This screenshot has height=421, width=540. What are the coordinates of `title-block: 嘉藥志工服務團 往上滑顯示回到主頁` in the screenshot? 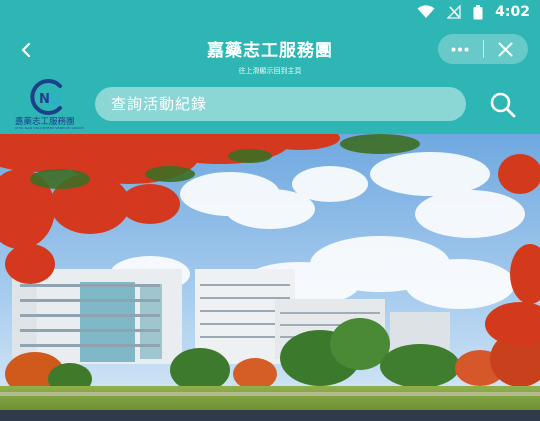 It's located at (270, 56).